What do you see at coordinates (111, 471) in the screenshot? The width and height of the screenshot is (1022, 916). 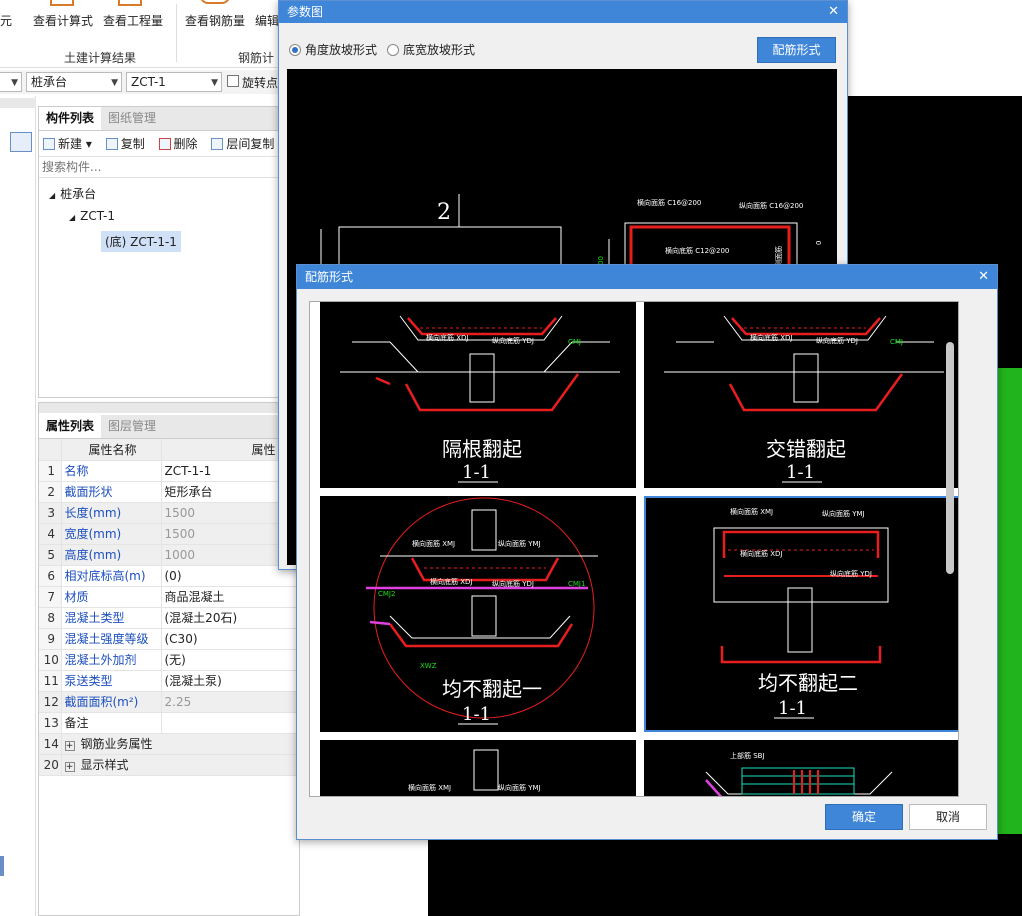 I see `property-name: 名称` at bounding box center [111, 471].